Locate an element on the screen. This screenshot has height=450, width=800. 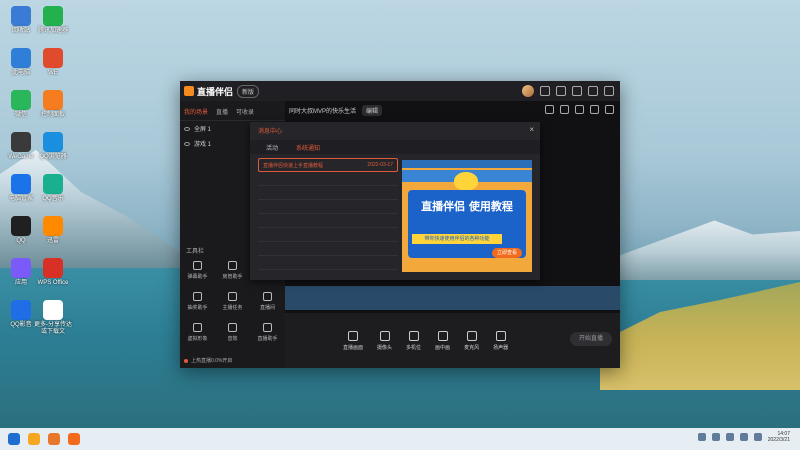
system-tray: 14:07 2022/3/21 is located at coordinates (743, 437).